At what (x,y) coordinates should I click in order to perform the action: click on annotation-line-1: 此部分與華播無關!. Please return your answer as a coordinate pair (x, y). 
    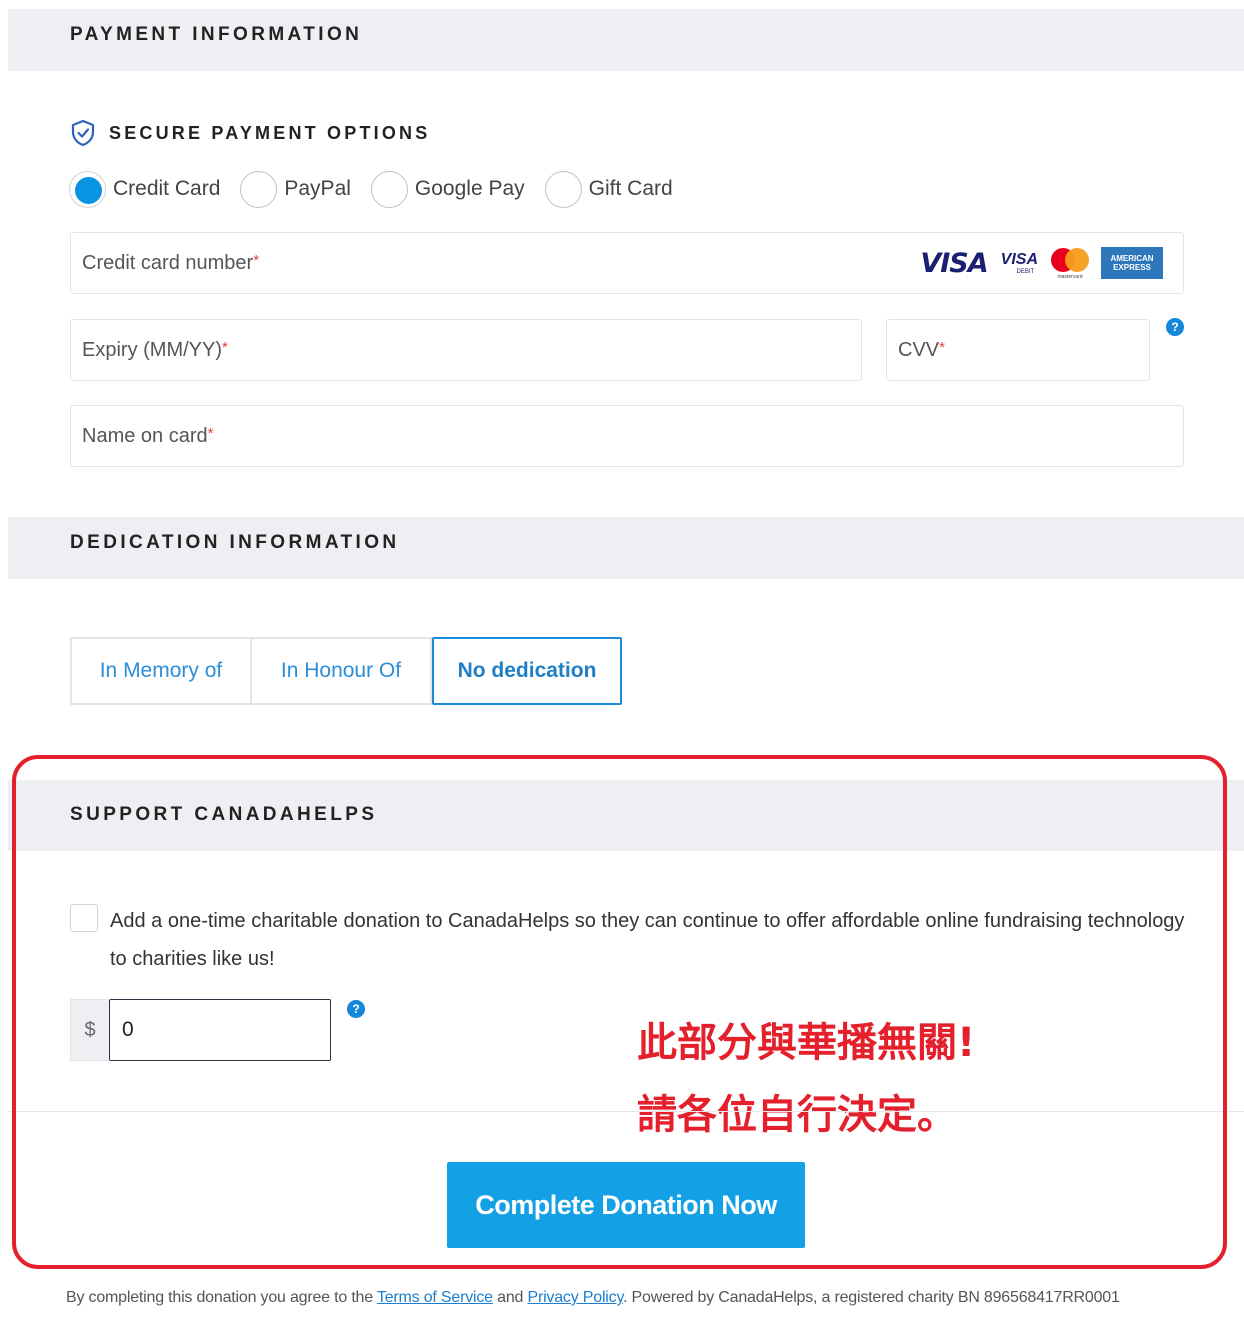
    Looking at the image, I should click on (806, 1043).